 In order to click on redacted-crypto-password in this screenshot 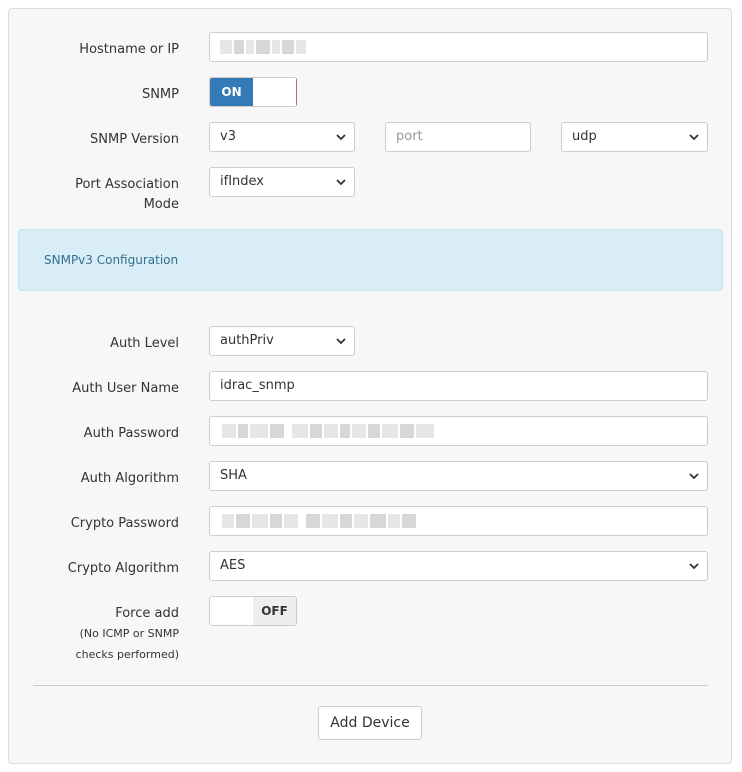, I will do `click(319, 521)`.